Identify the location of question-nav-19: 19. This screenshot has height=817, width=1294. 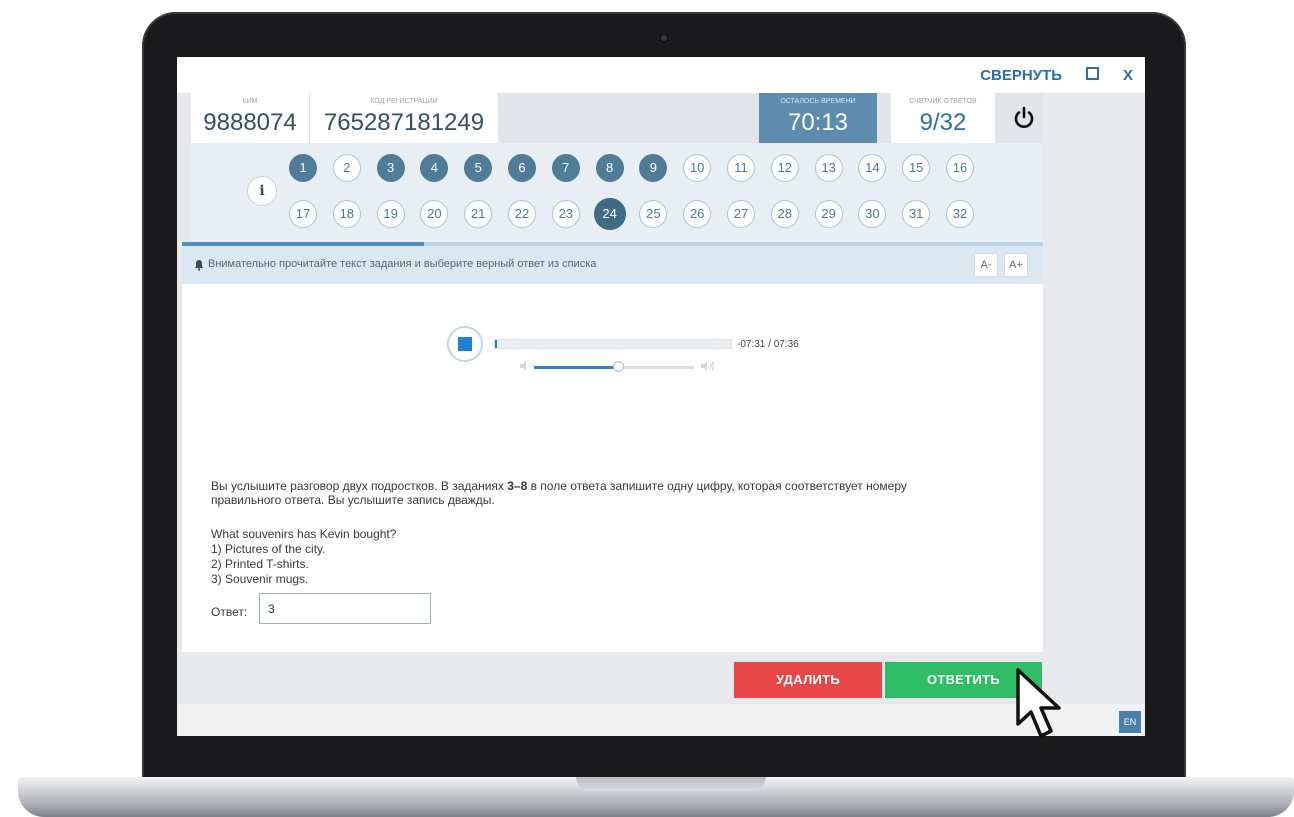
(390, 214).